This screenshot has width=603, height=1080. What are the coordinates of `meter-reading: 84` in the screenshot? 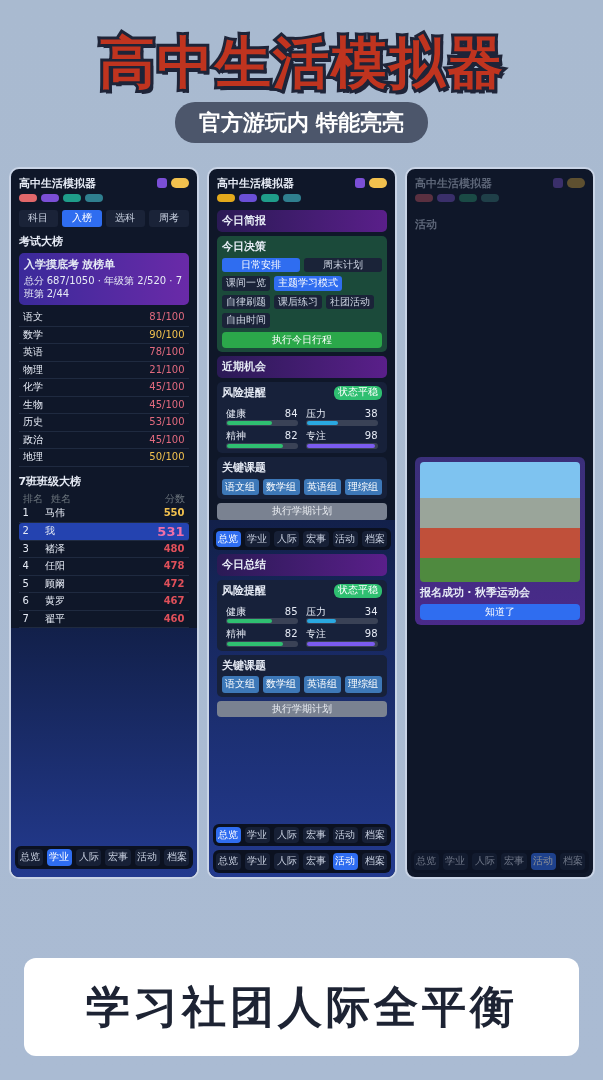 It's located at (291, 414).